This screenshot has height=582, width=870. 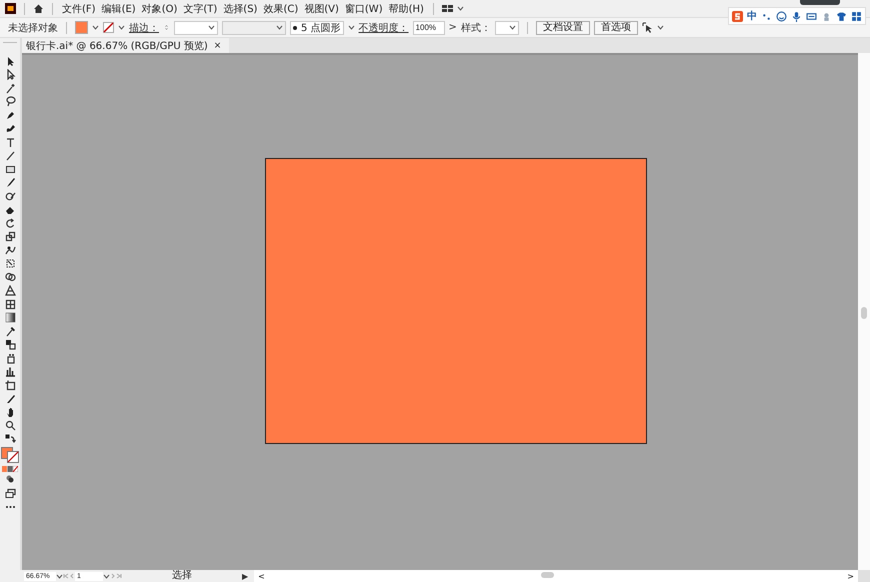 I want to click on search-zoom-icon, so click(x=10, y=425).